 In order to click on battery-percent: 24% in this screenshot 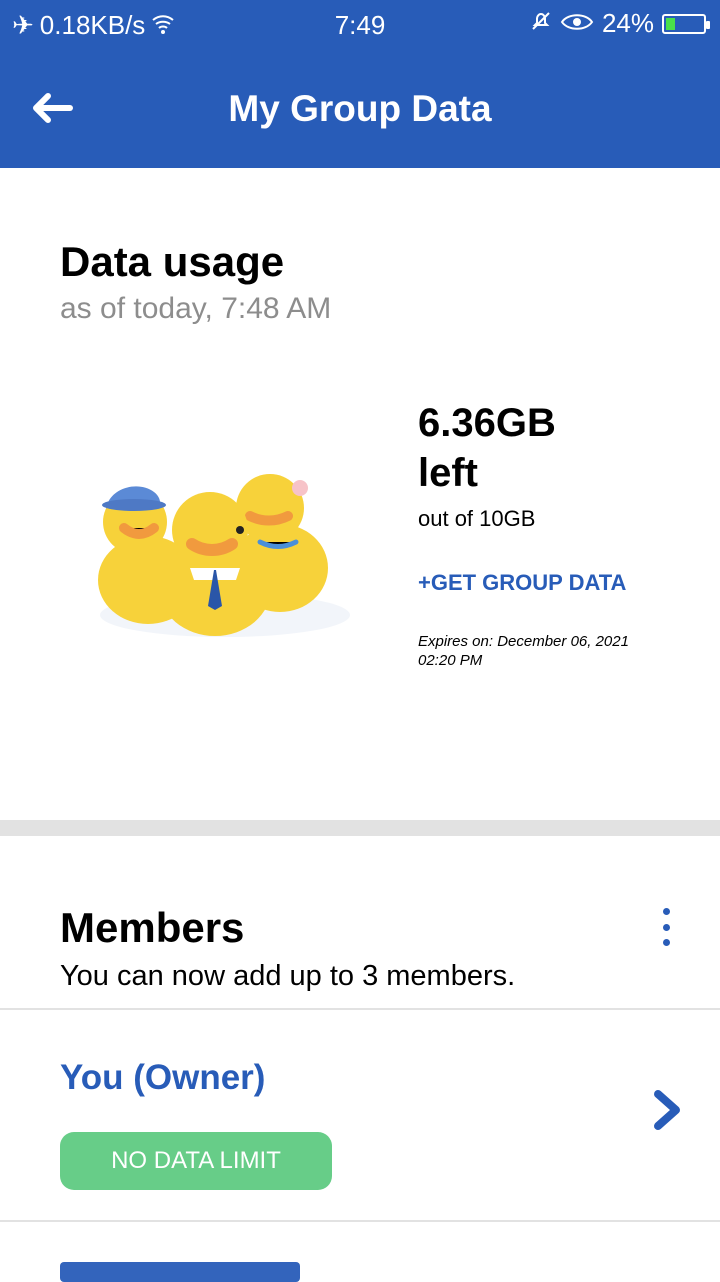, I will do `click(627, 23)`.